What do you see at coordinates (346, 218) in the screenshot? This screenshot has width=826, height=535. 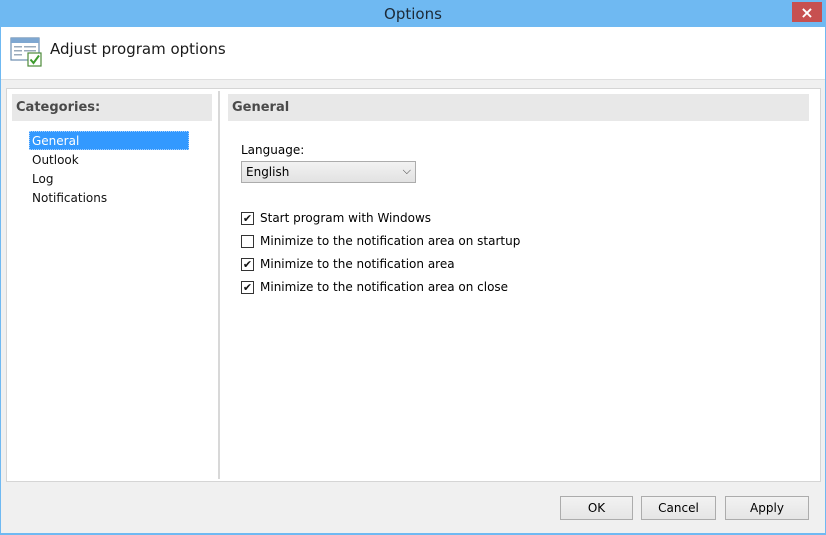 I see `checkbox-label: Start program with Windows` at bounding box center [346, 218].